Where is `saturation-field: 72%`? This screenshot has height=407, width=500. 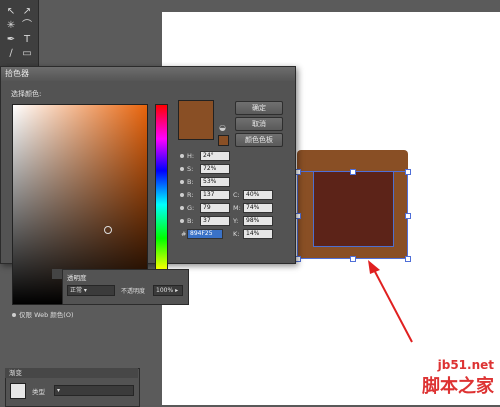 saturation-field: 72% is located at coordinates (215, 169).